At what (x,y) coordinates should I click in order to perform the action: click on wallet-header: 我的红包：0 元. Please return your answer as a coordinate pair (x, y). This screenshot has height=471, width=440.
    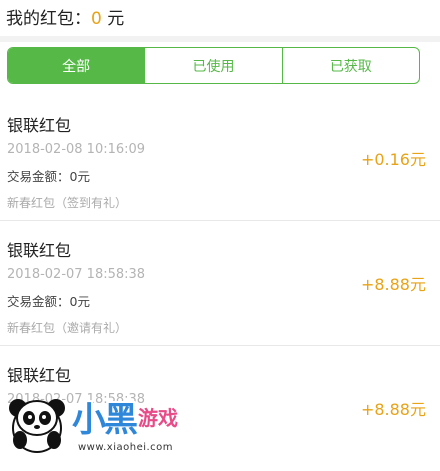
    Looking at the image, I should click on (220, 16).